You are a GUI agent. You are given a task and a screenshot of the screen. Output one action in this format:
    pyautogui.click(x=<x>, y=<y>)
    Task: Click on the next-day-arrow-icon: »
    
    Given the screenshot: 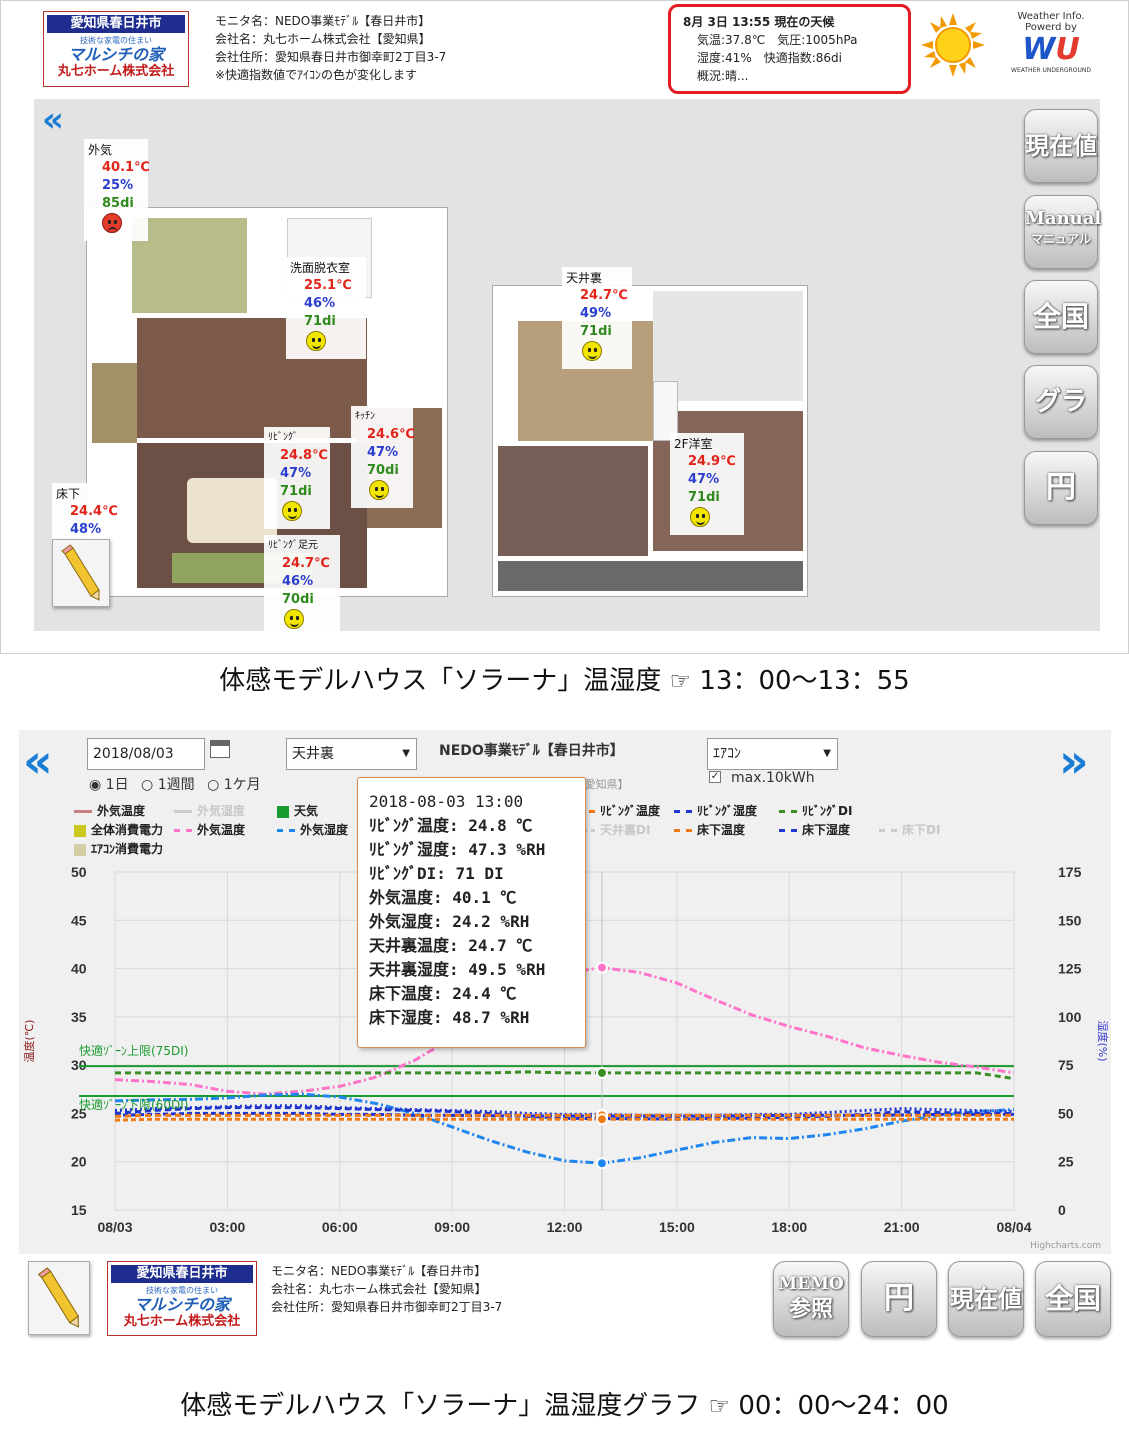 What is the action you would take?
    pyautogui.click(x=1074, y=761)
    